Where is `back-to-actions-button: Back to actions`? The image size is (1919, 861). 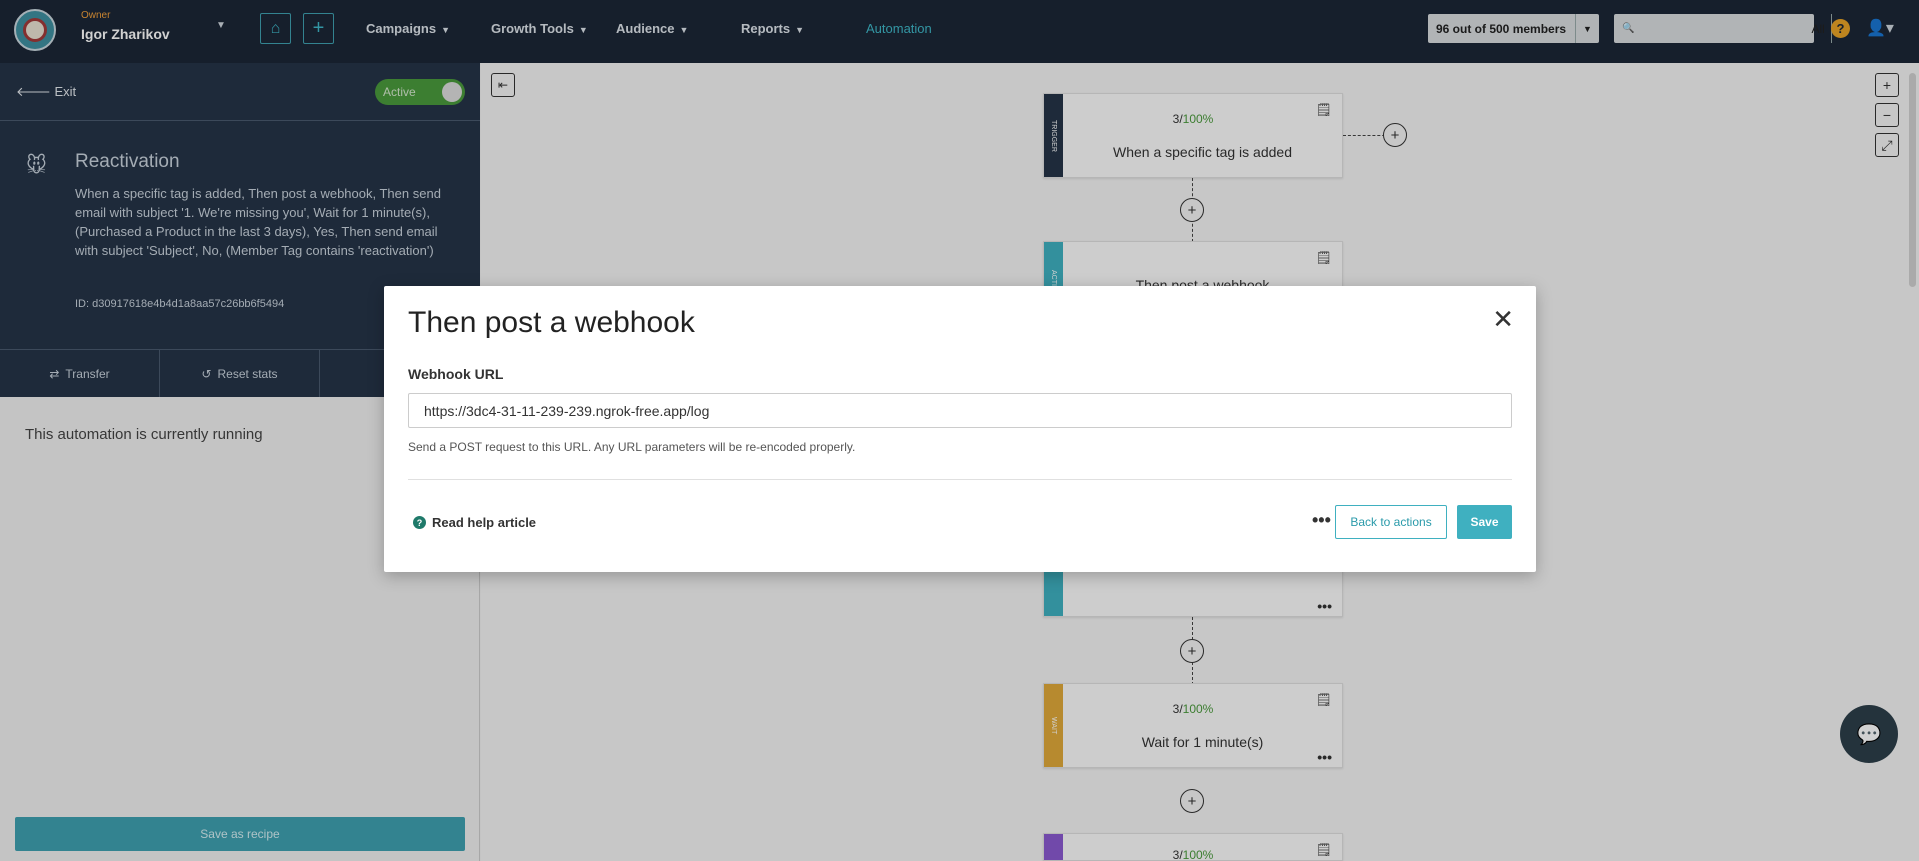 back-to-actions-button: Back to actions is located at coordinates (1391, 522).